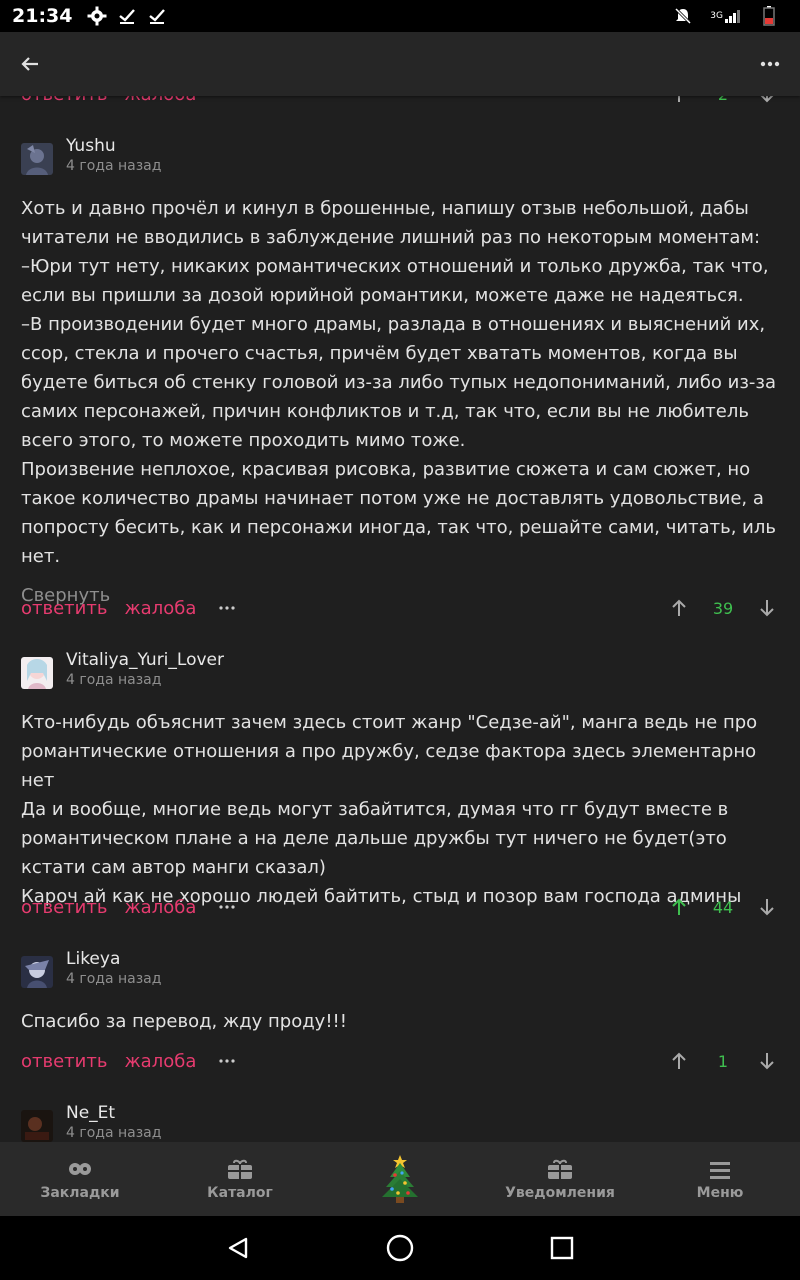 Image resolution: width=800 pixels, height=1280 pixels. What do you see at coordinates (400, 907) in the screenshot?
I see `comment-actions: ответить жалоба 44` at bounding box center [400, 907].